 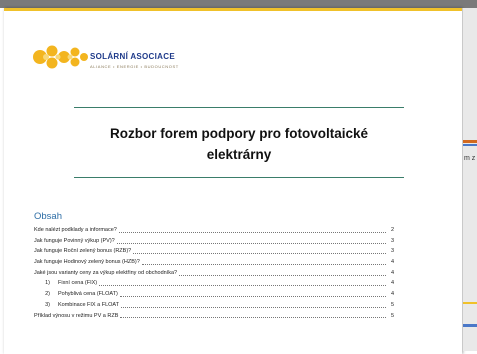 What do you see at coordinates (47, 304) in the screenshot?
I see `toc-subentry-number: 3)` at bounding box center [47, 304].